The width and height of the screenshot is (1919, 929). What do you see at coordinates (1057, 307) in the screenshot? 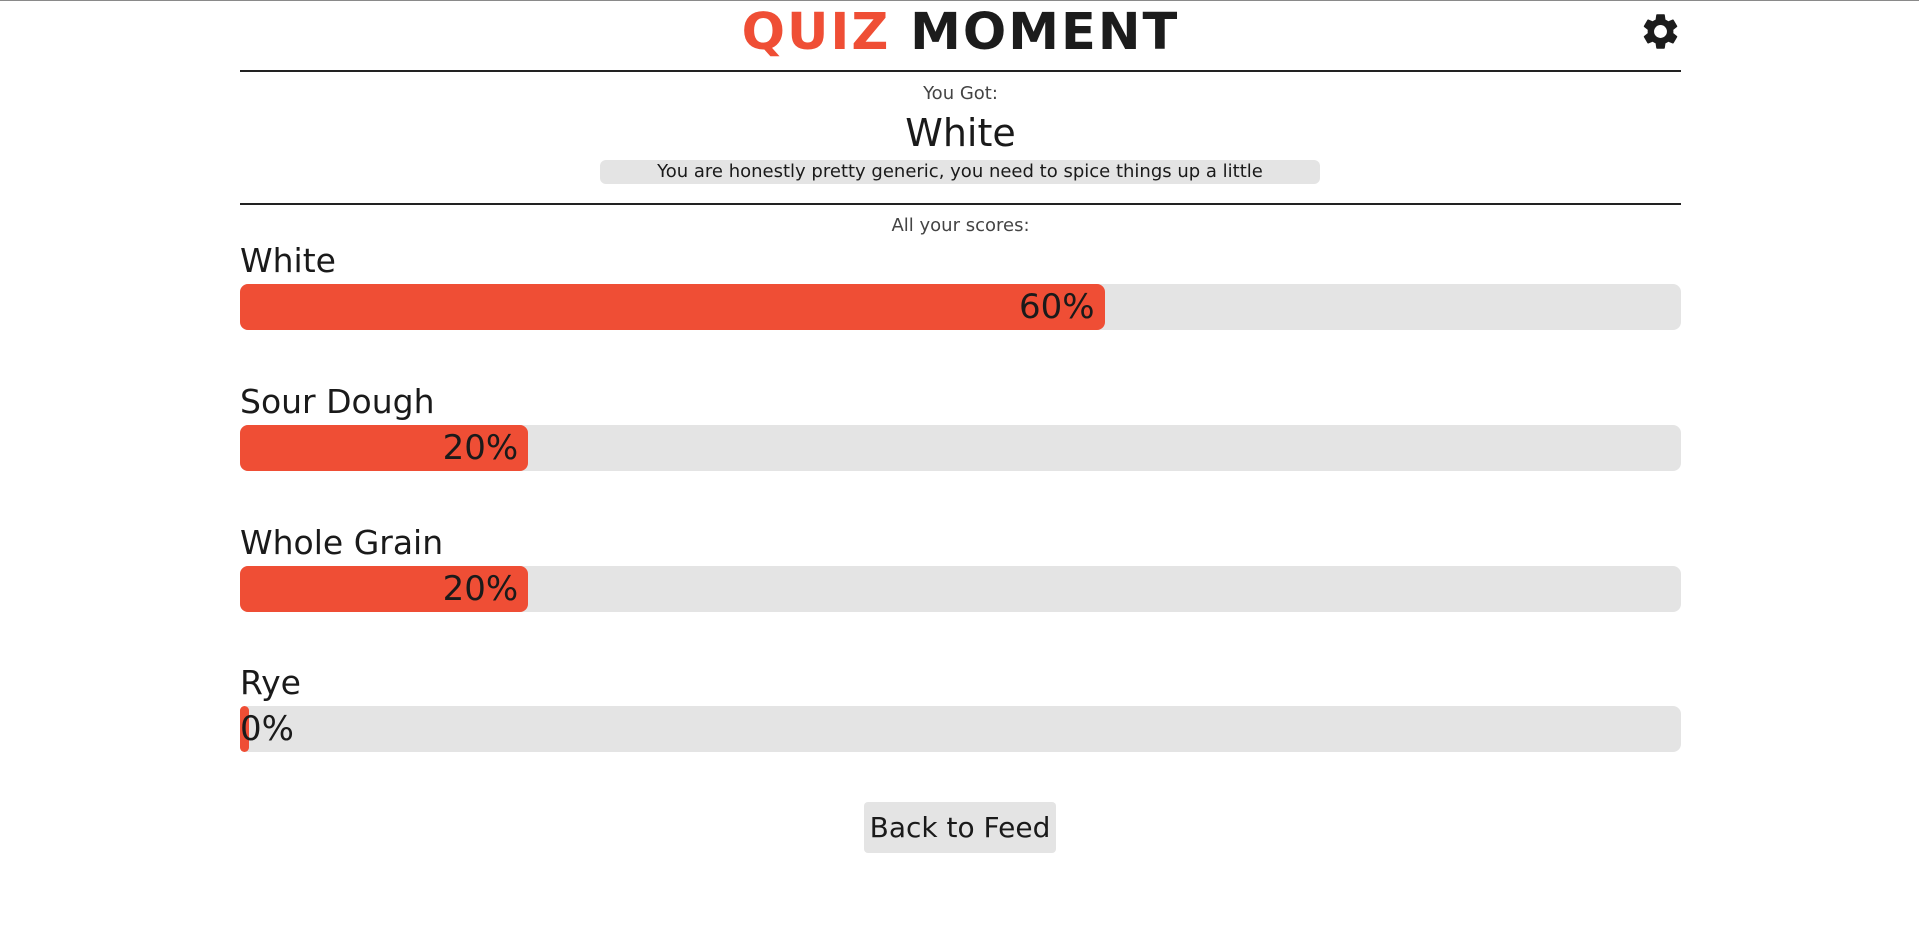
I see `score-percent: 60%` at bounding box center [1057, 307].